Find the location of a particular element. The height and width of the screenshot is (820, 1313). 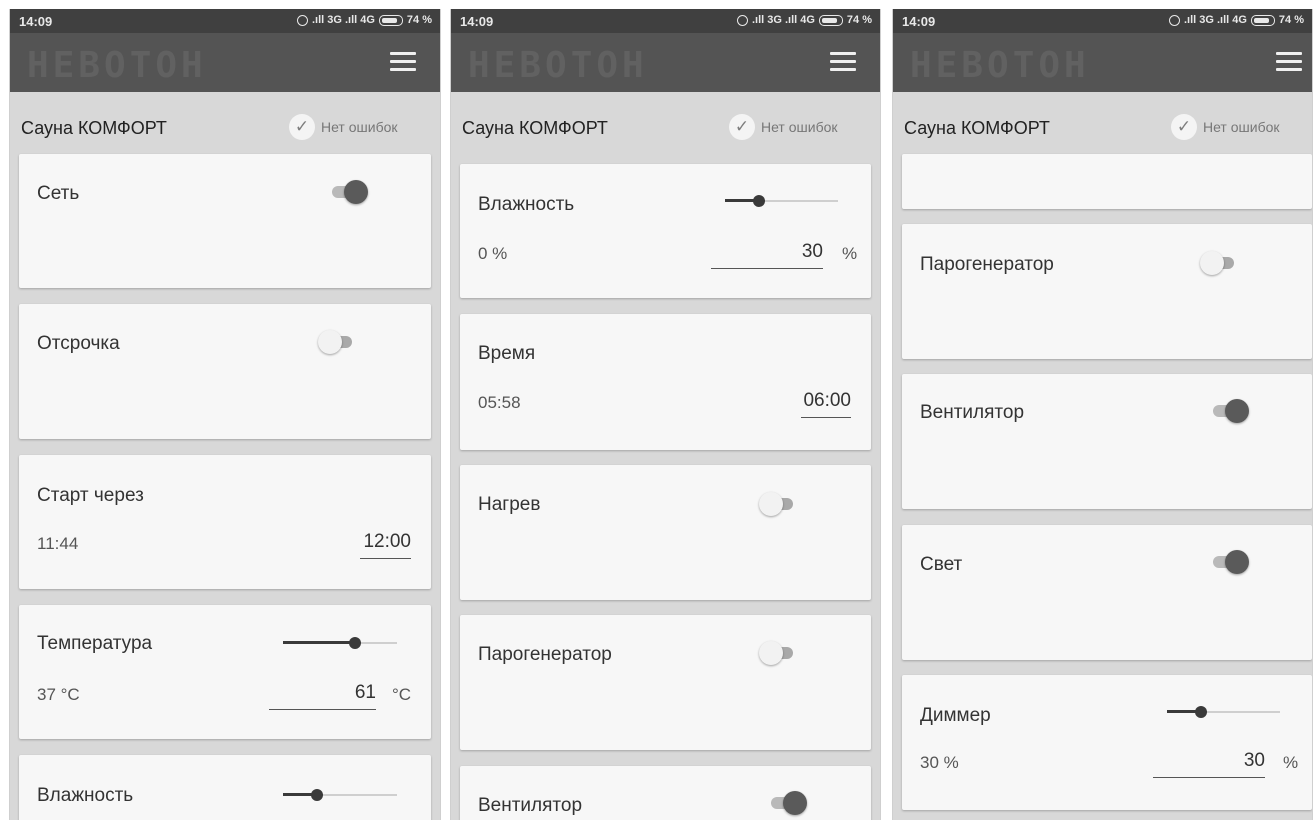

card-label: Диммер is located at coordinates (955, 715).